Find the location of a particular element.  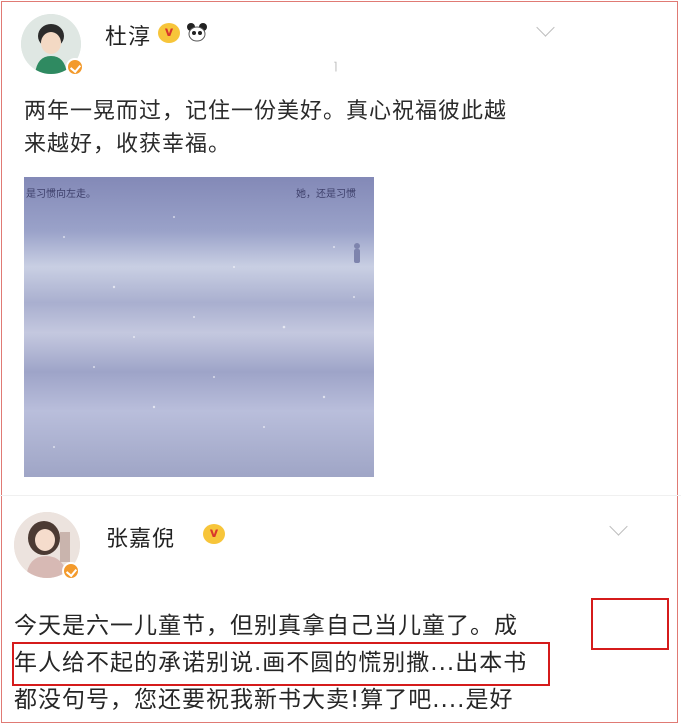

post-text-line: 今天是六一儿童节，但别真拿自己当儿童了。成 is located at coordinates (266, 626).